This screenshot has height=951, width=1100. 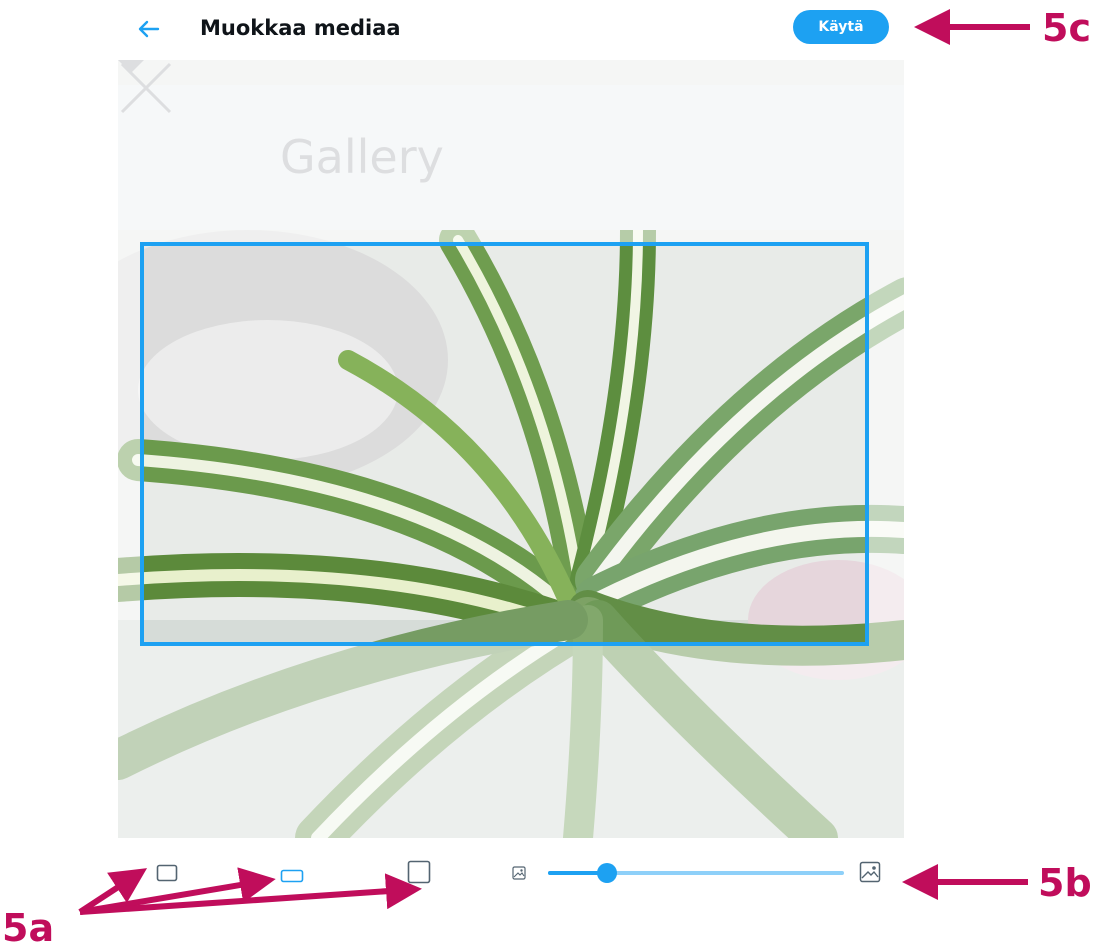 I want to click on annotation-5b: 5b, so click(x=1065, y=883).